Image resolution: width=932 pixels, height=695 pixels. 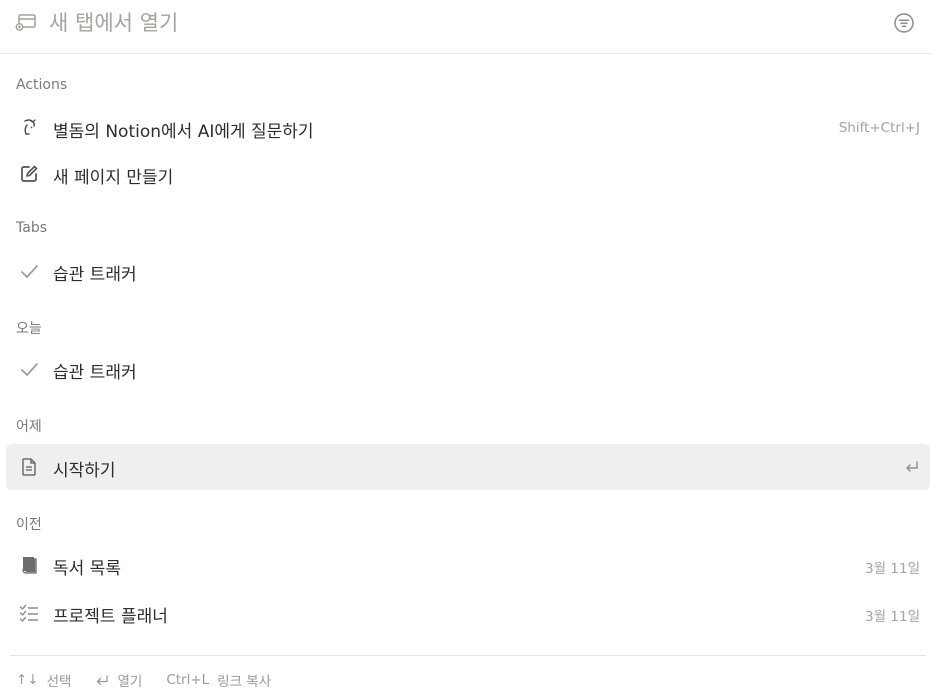 I want to click on copy-link-key: Ctrl+L, so click(x=188, y=680).